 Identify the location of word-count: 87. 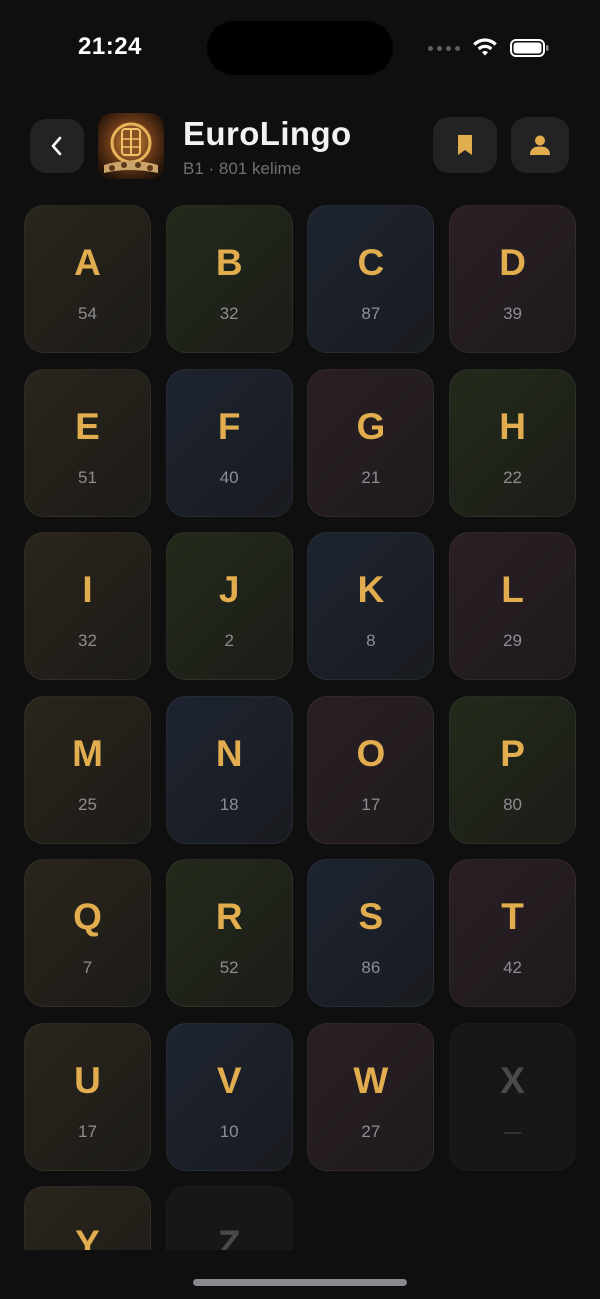
(371, 313).